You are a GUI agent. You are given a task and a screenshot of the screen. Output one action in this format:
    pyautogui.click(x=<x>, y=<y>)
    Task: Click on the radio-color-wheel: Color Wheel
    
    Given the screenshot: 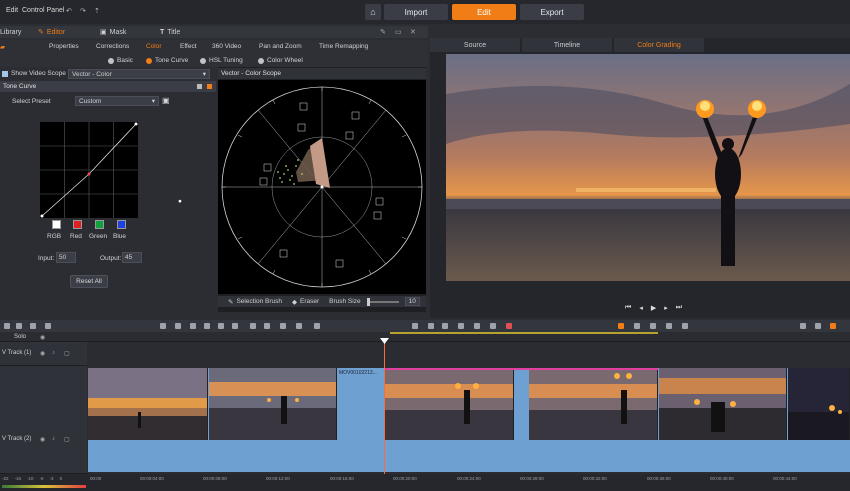 What is the action you would take?
    pyautogui.click(x=280, y=60)
    